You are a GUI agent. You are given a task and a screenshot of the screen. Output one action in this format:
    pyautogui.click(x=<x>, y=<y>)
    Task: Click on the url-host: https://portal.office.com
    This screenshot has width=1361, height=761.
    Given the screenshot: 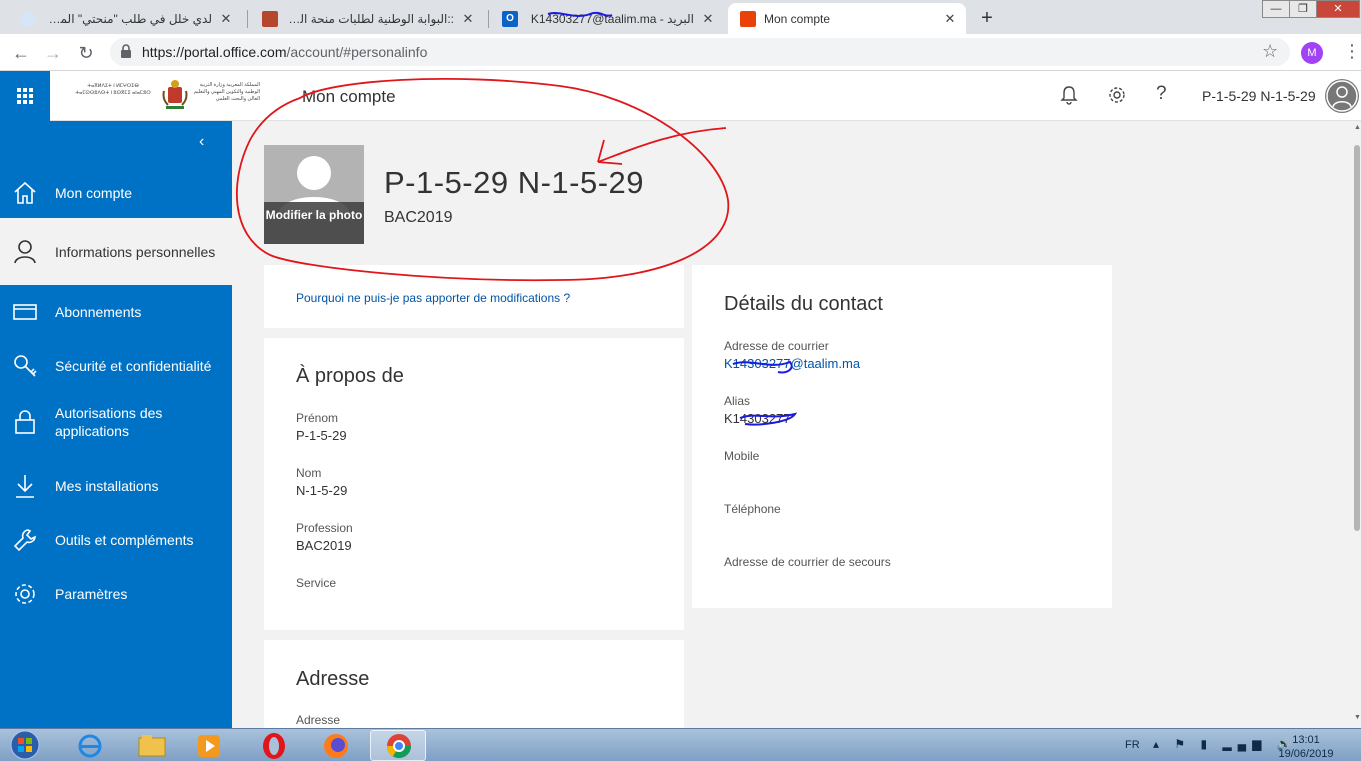 What is the action you would take?
    pyautogui.click(x=214, y=52)
    